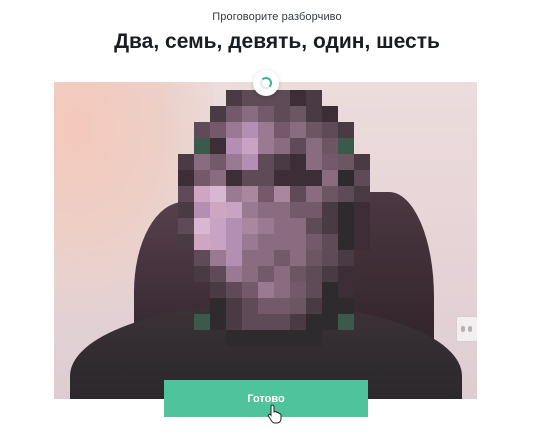 The image size is (554, 430). Describe the element at coordinates (266, 83) in the screenshot. I see `loading-spinner-icon` at that location.